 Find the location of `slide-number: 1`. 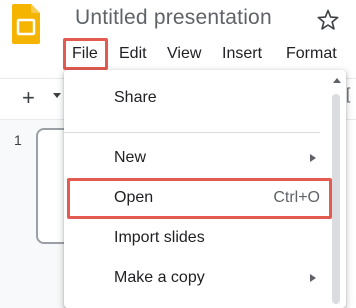

slide-number: 1 is located at coordinates (18, 140).